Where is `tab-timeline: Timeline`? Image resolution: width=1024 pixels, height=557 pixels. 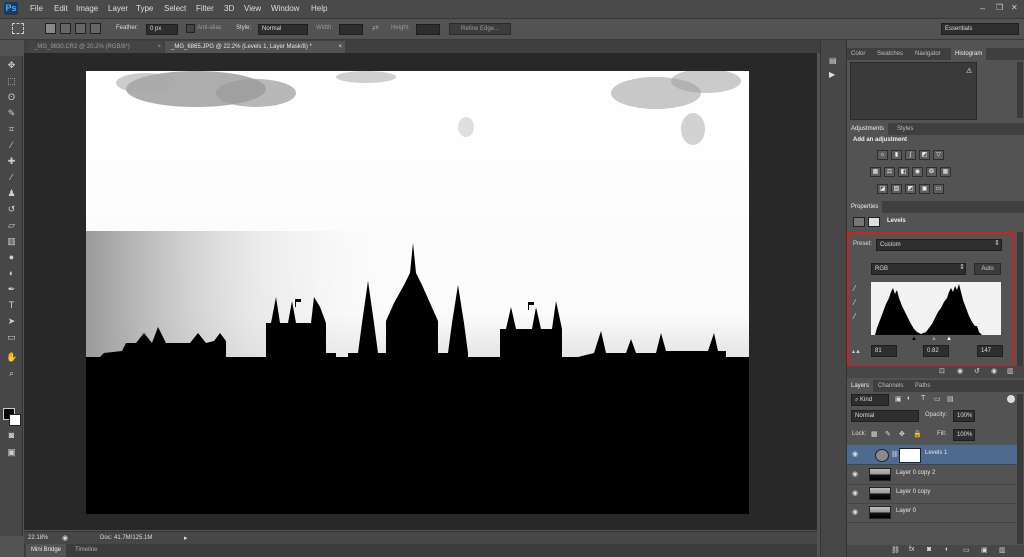 tab-timeline: Timeline is located at coordinates (86, 550).